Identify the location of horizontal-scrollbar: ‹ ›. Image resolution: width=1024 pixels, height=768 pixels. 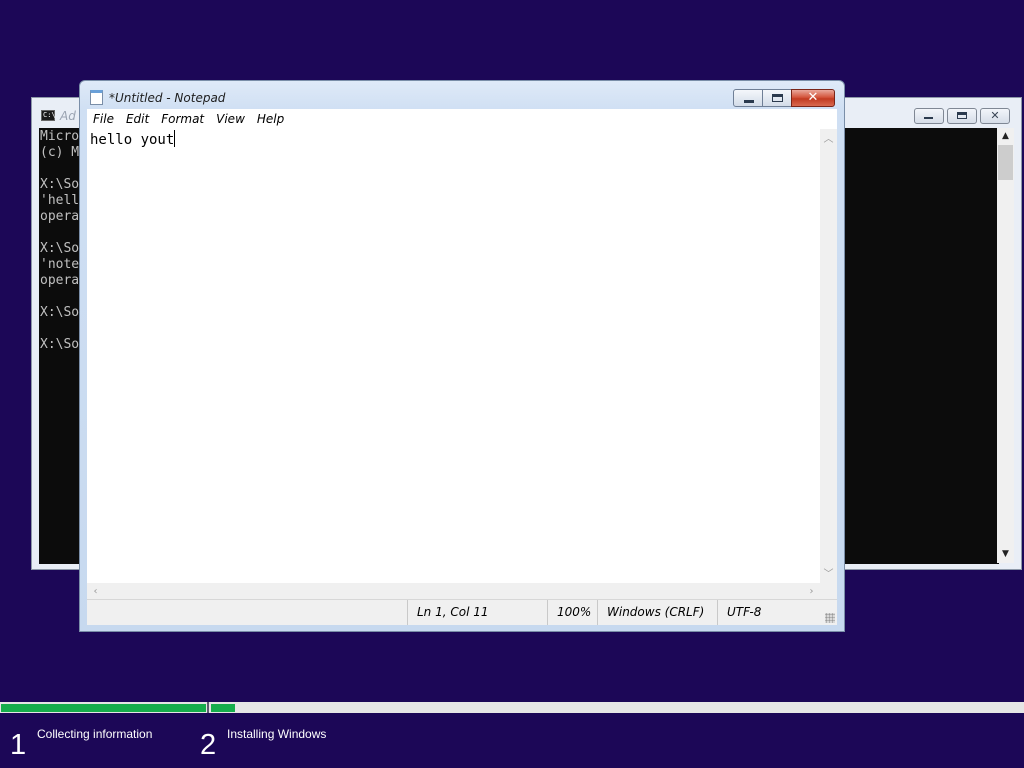
(453, 591).